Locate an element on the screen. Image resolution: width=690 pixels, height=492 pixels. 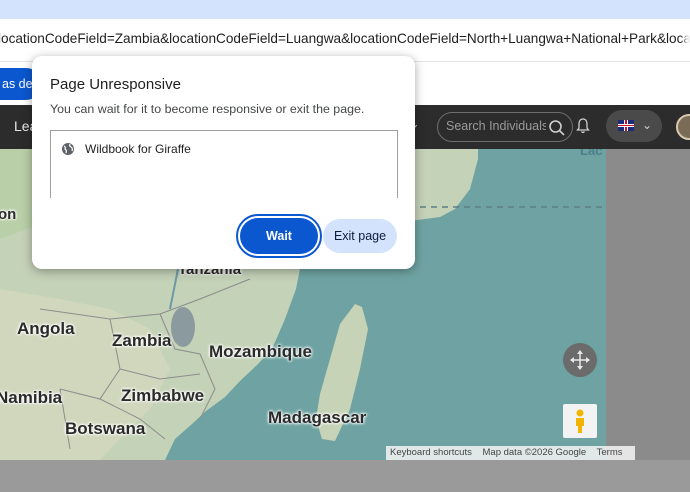
search-box is located at coordinates (505, 127).